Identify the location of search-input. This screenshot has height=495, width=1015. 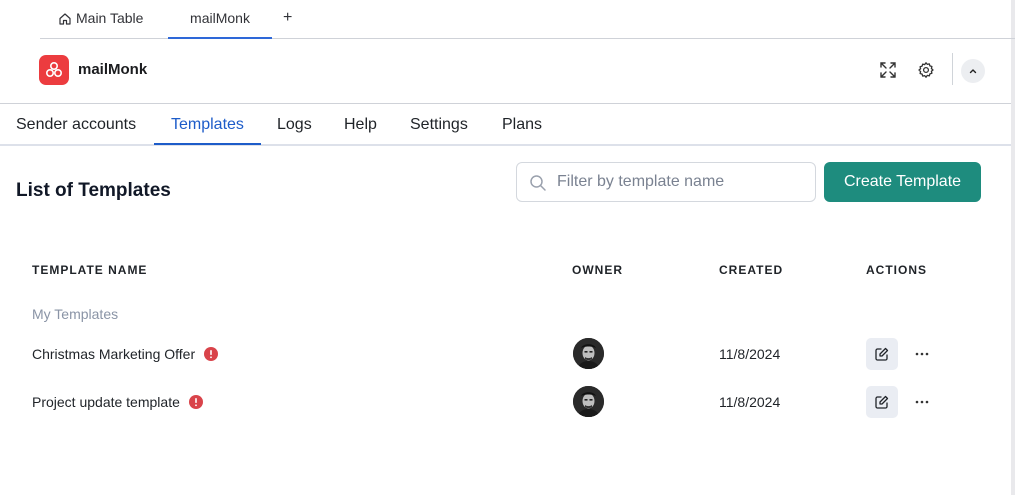
(682, 182).